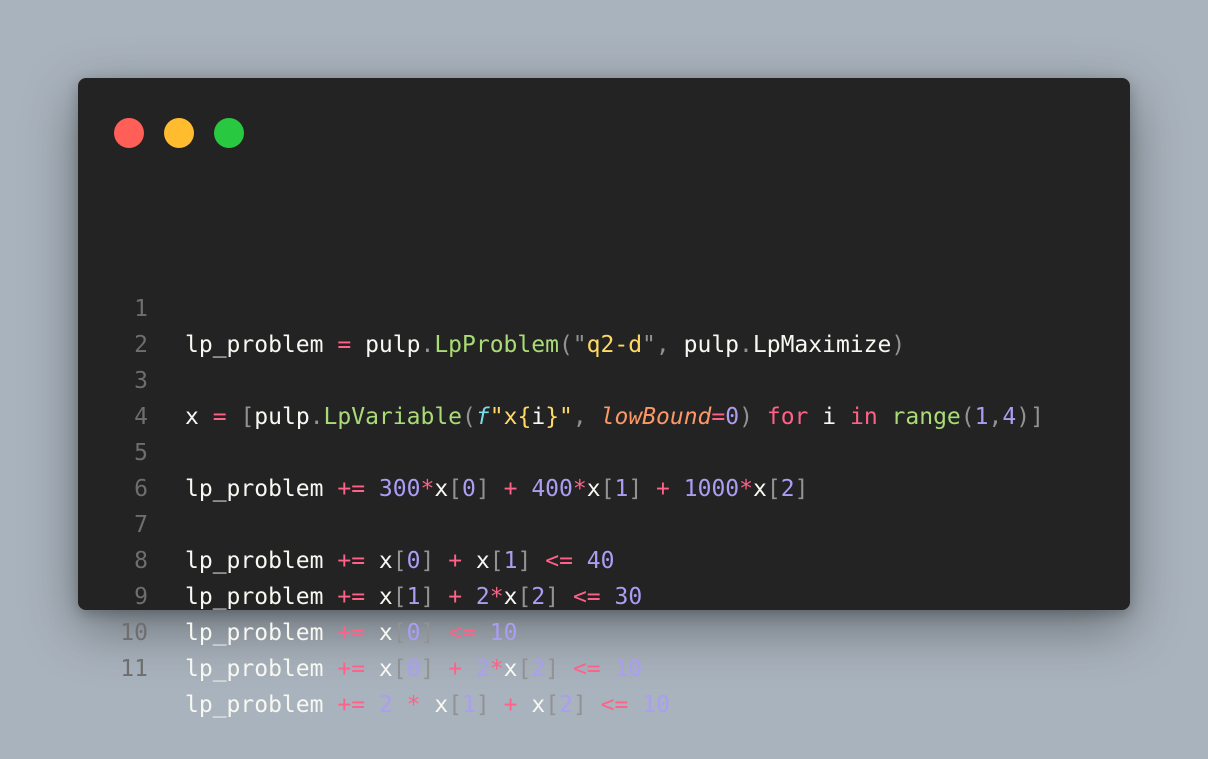 This screenshot has width=1208, height=759. I want to click on minimize-button, so click(179, 133).